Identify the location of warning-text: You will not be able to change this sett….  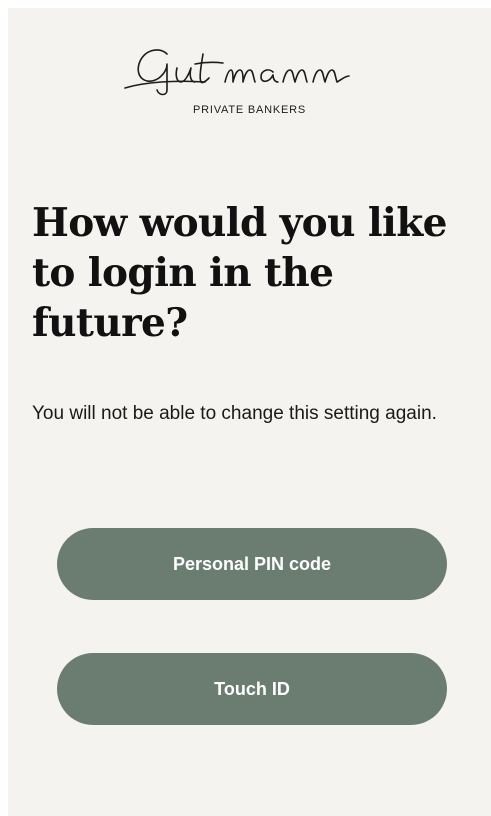
(234, 413).